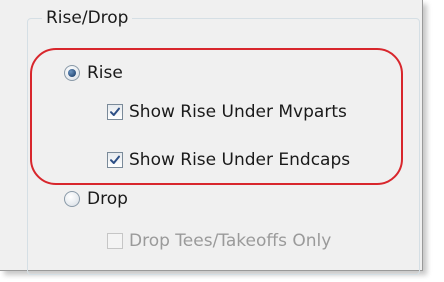 This screenshot has height=282, width=444. What do you see at coordinates (230, 241) in the screenshot?
I see `drop-tees-takeoffs-only-label: Drop Tees/Takeoffs Only` at bounding box center [230, 241].